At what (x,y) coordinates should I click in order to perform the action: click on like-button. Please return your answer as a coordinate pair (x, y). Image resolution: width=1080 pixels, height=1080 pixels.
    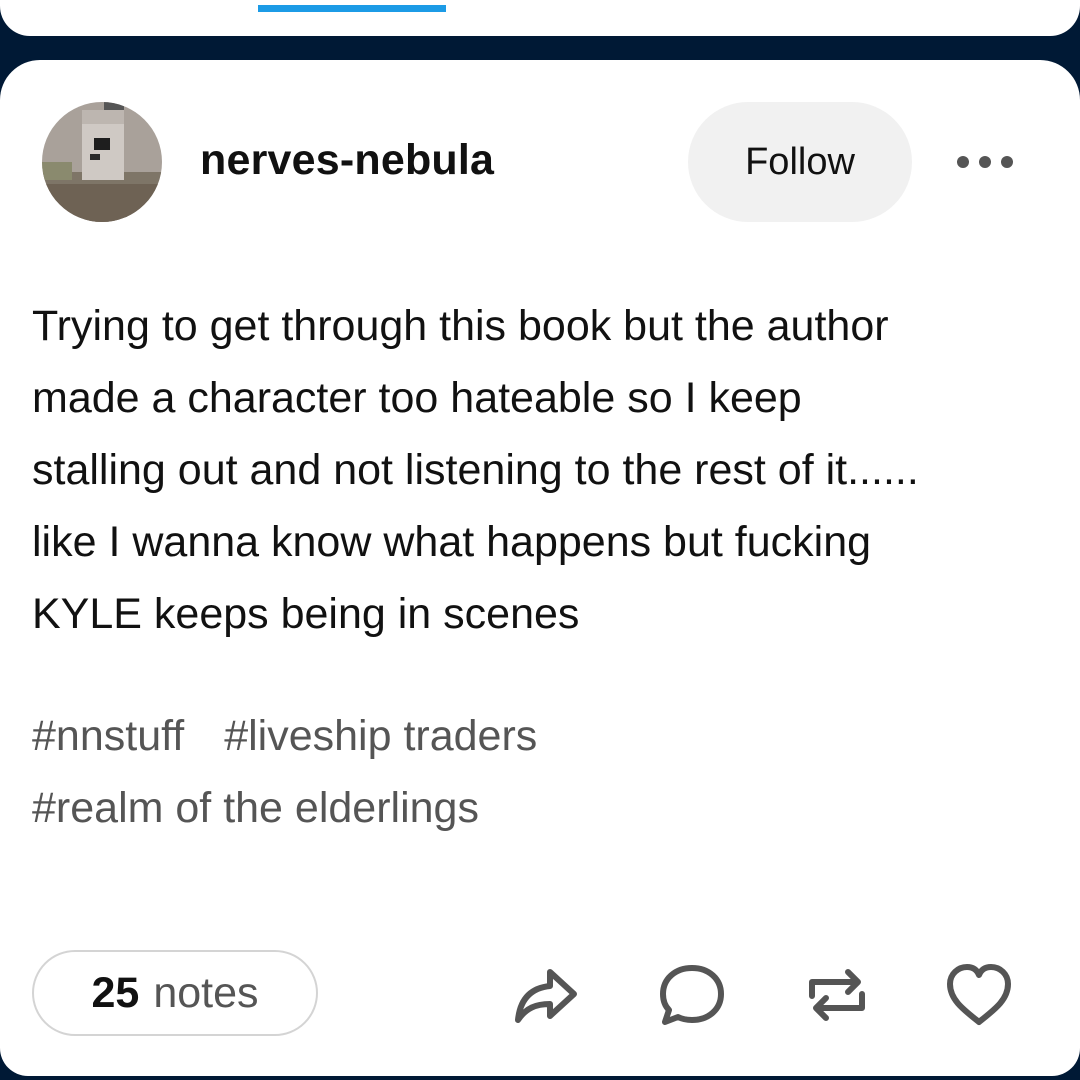
    Looking at the image, I should click on (979, 995).